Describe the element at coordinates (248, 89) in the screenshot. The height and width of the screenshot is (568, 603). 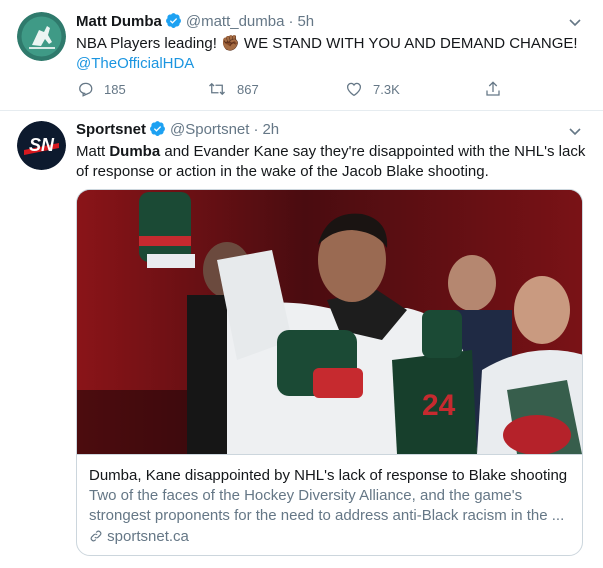
I see `retweet-count: 867` at that location.